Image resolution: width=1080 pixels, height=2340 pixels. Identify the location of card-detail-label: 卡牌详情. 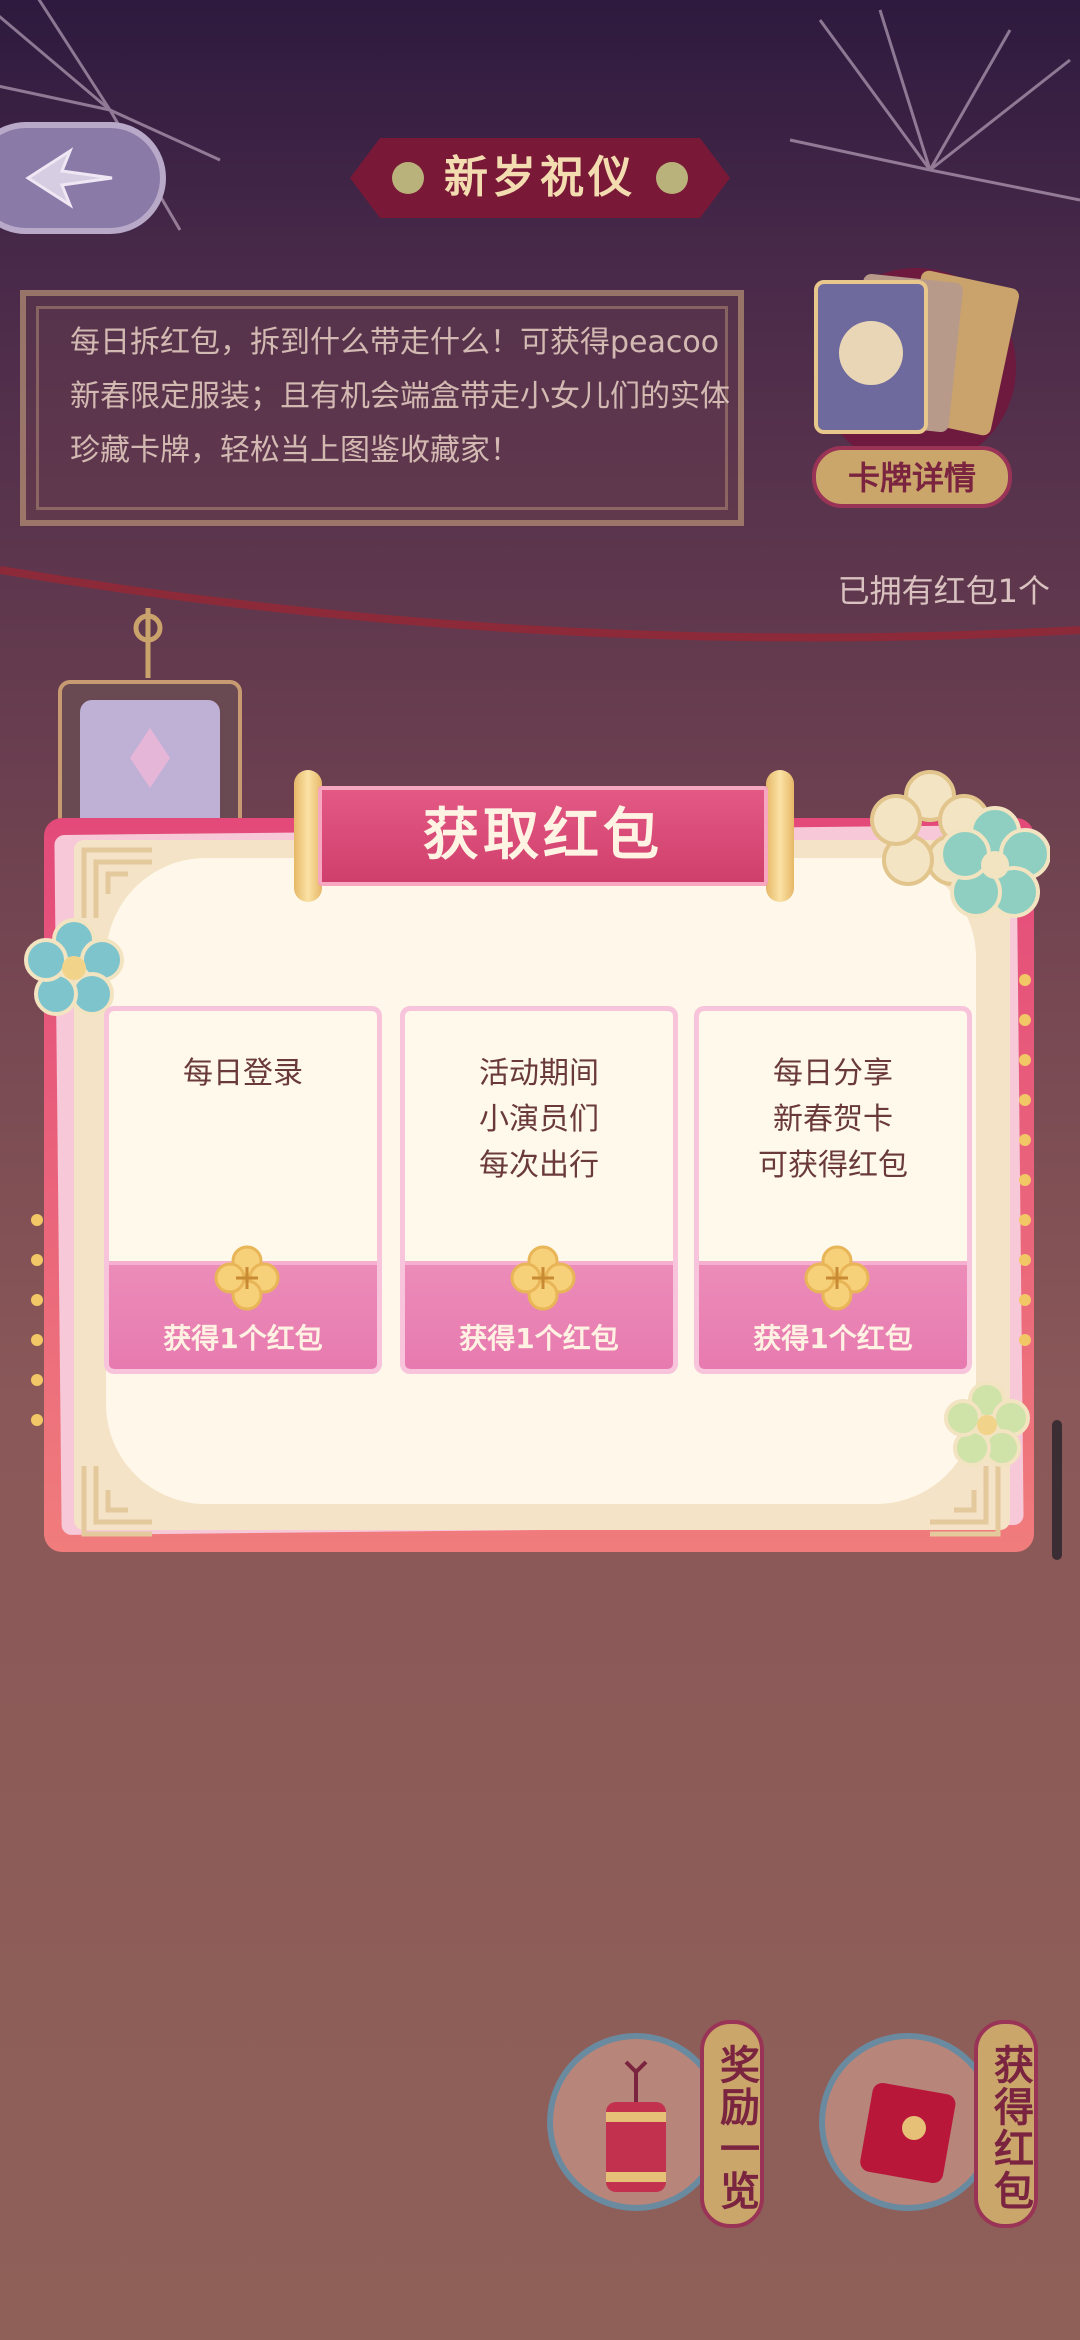
(912, 477).